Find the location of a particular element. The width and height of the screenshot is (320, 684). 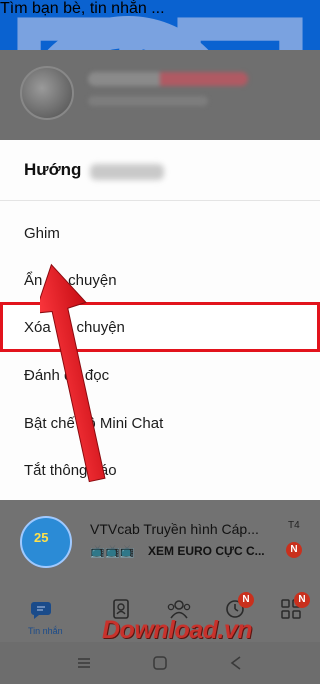

back-icon is located at coordinates (236, 663).